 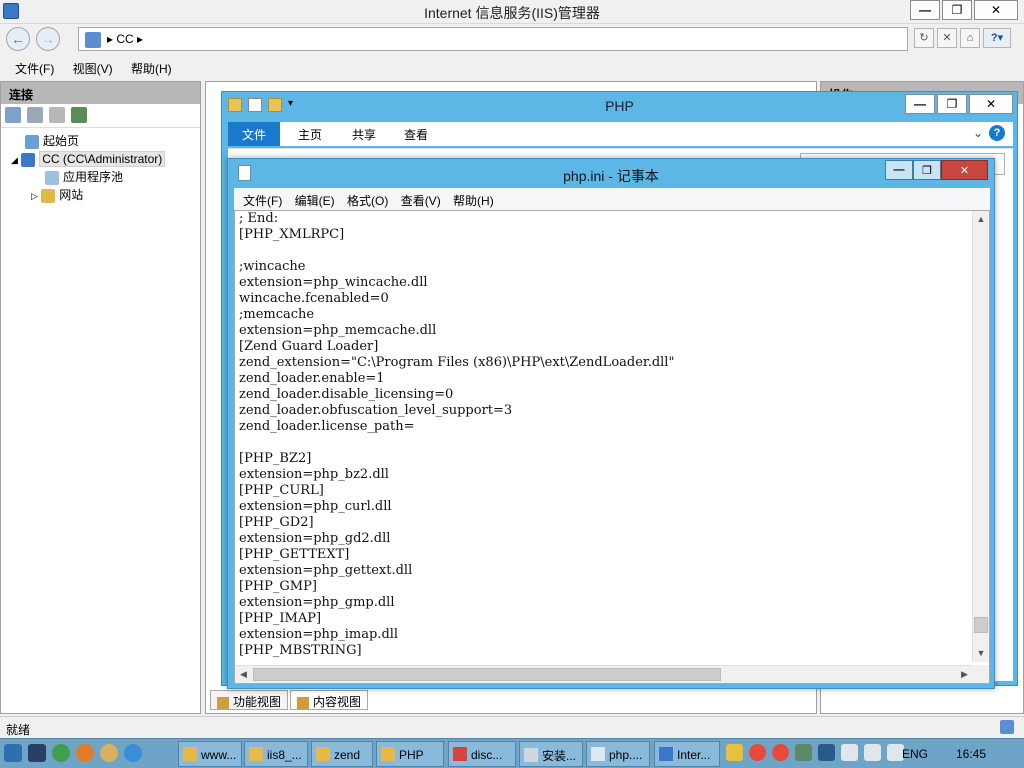 I want to click on np-menu-edit: 编辑(E), so click(x=315, y=198).